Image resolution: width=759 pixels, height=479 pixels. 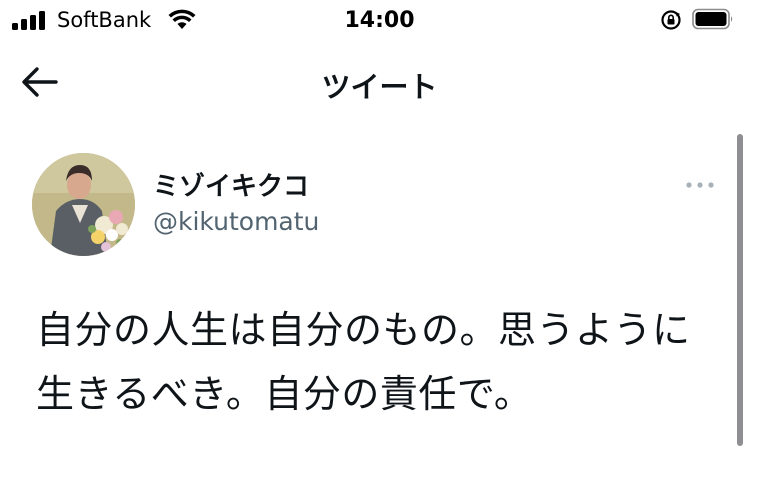 I want to click on avatar, so click(x=83, y=204).